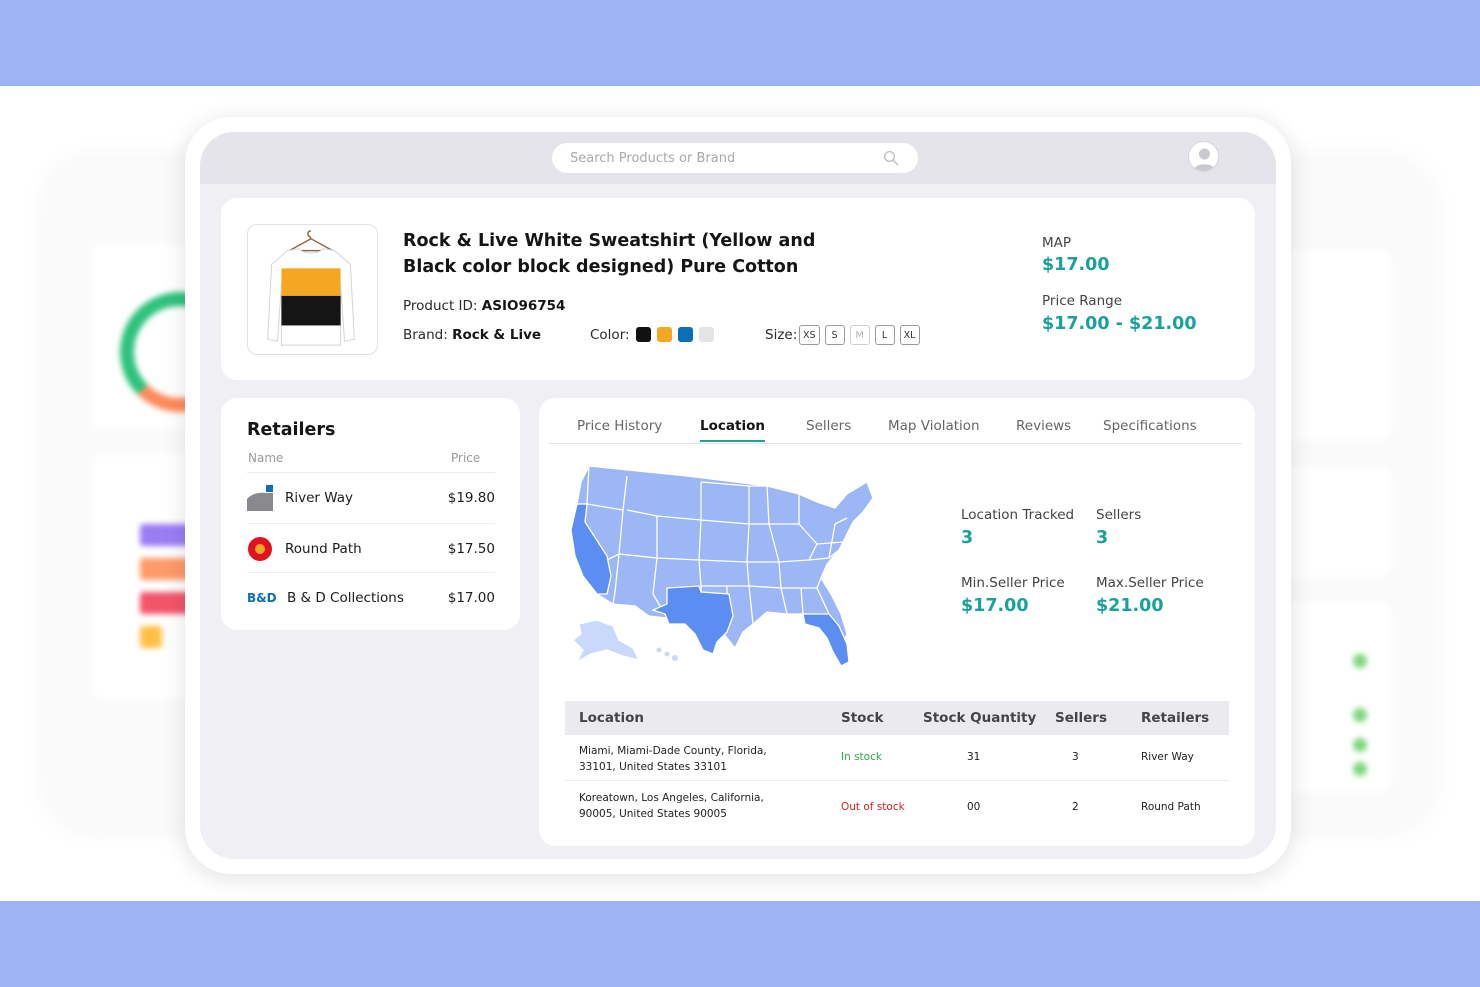 This screenshot has height=987, width=1480. Describe the element at coordinates (1150, 583) in the screenshot. I see `max-seller-price-label: Max.Seller Price` at that location.